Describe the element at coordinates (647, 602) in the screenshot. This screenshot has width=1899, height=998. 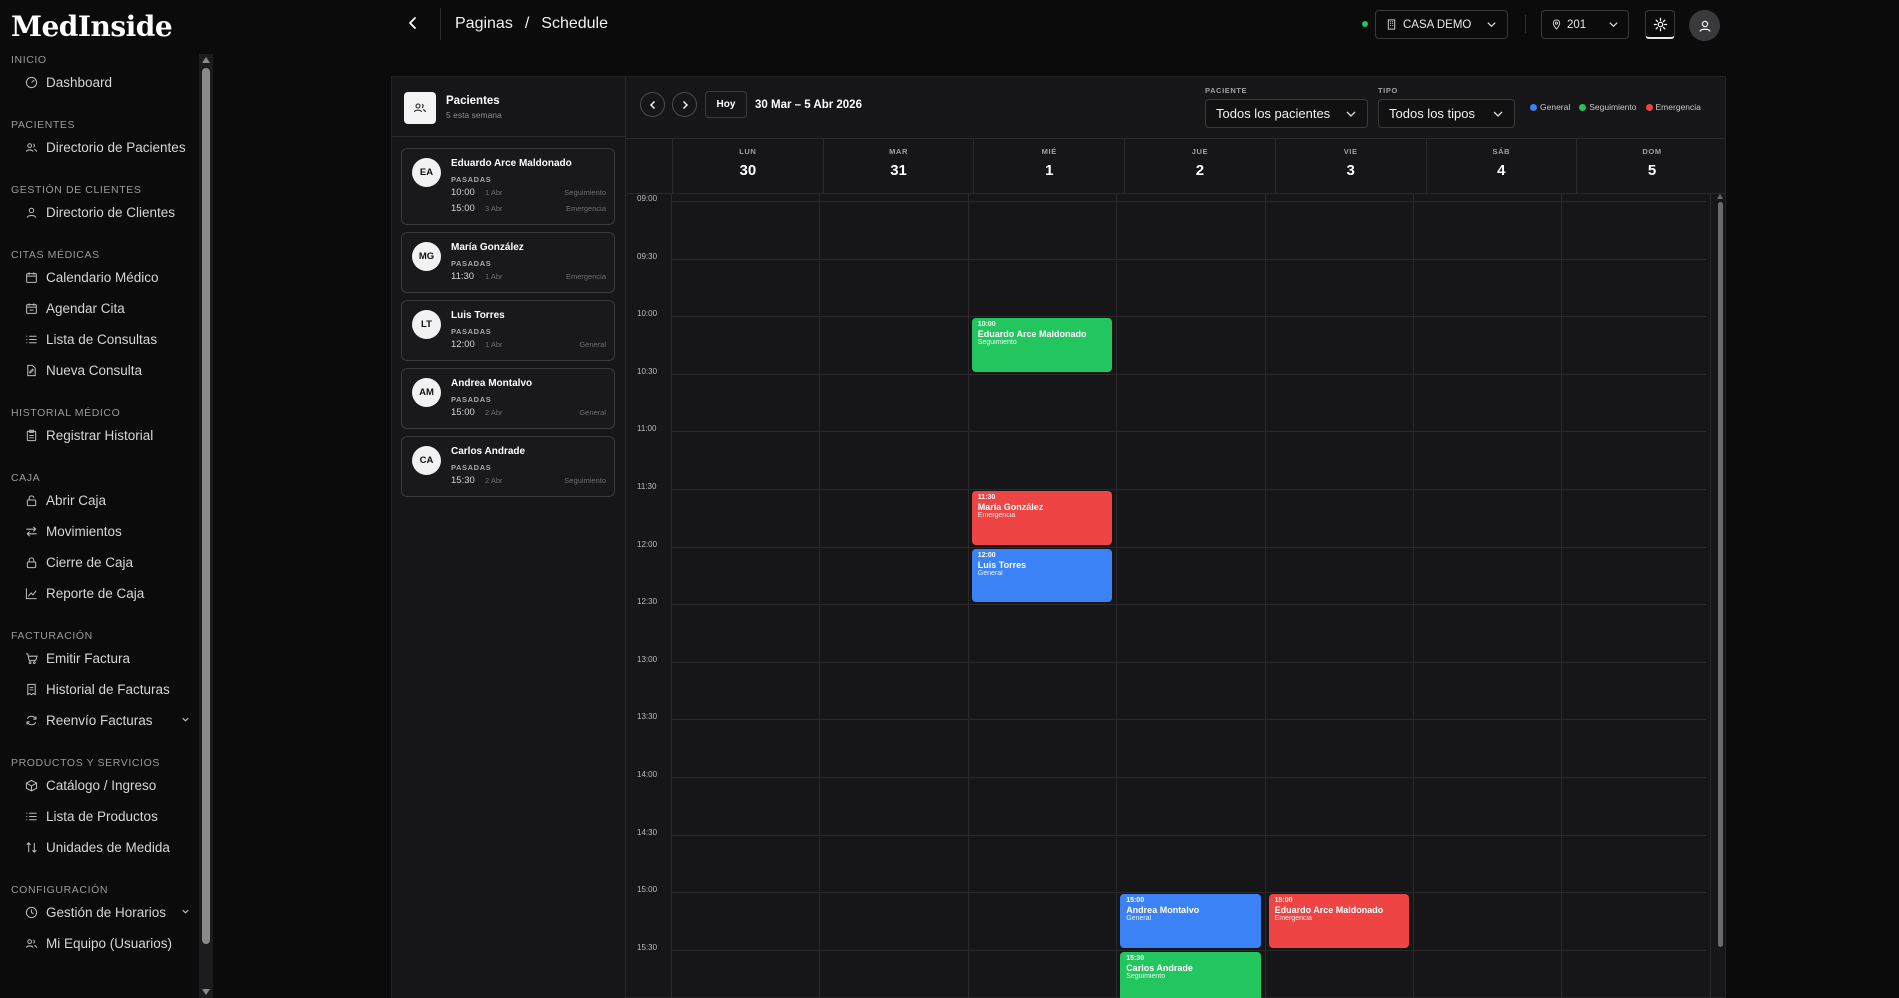
I see `time-label: 12:30` at that location.